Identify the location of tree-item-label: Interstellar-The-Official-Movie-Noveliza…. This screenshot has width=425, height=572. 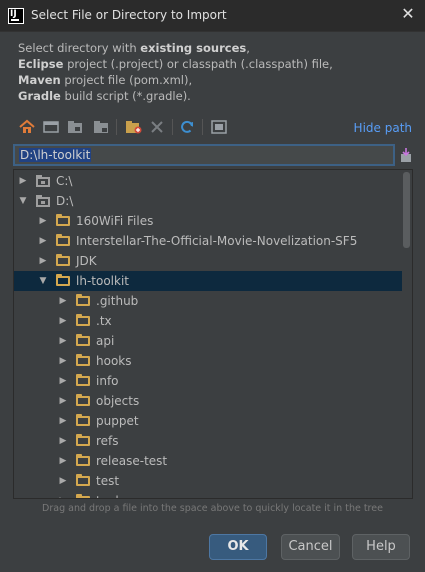
(217, 241).